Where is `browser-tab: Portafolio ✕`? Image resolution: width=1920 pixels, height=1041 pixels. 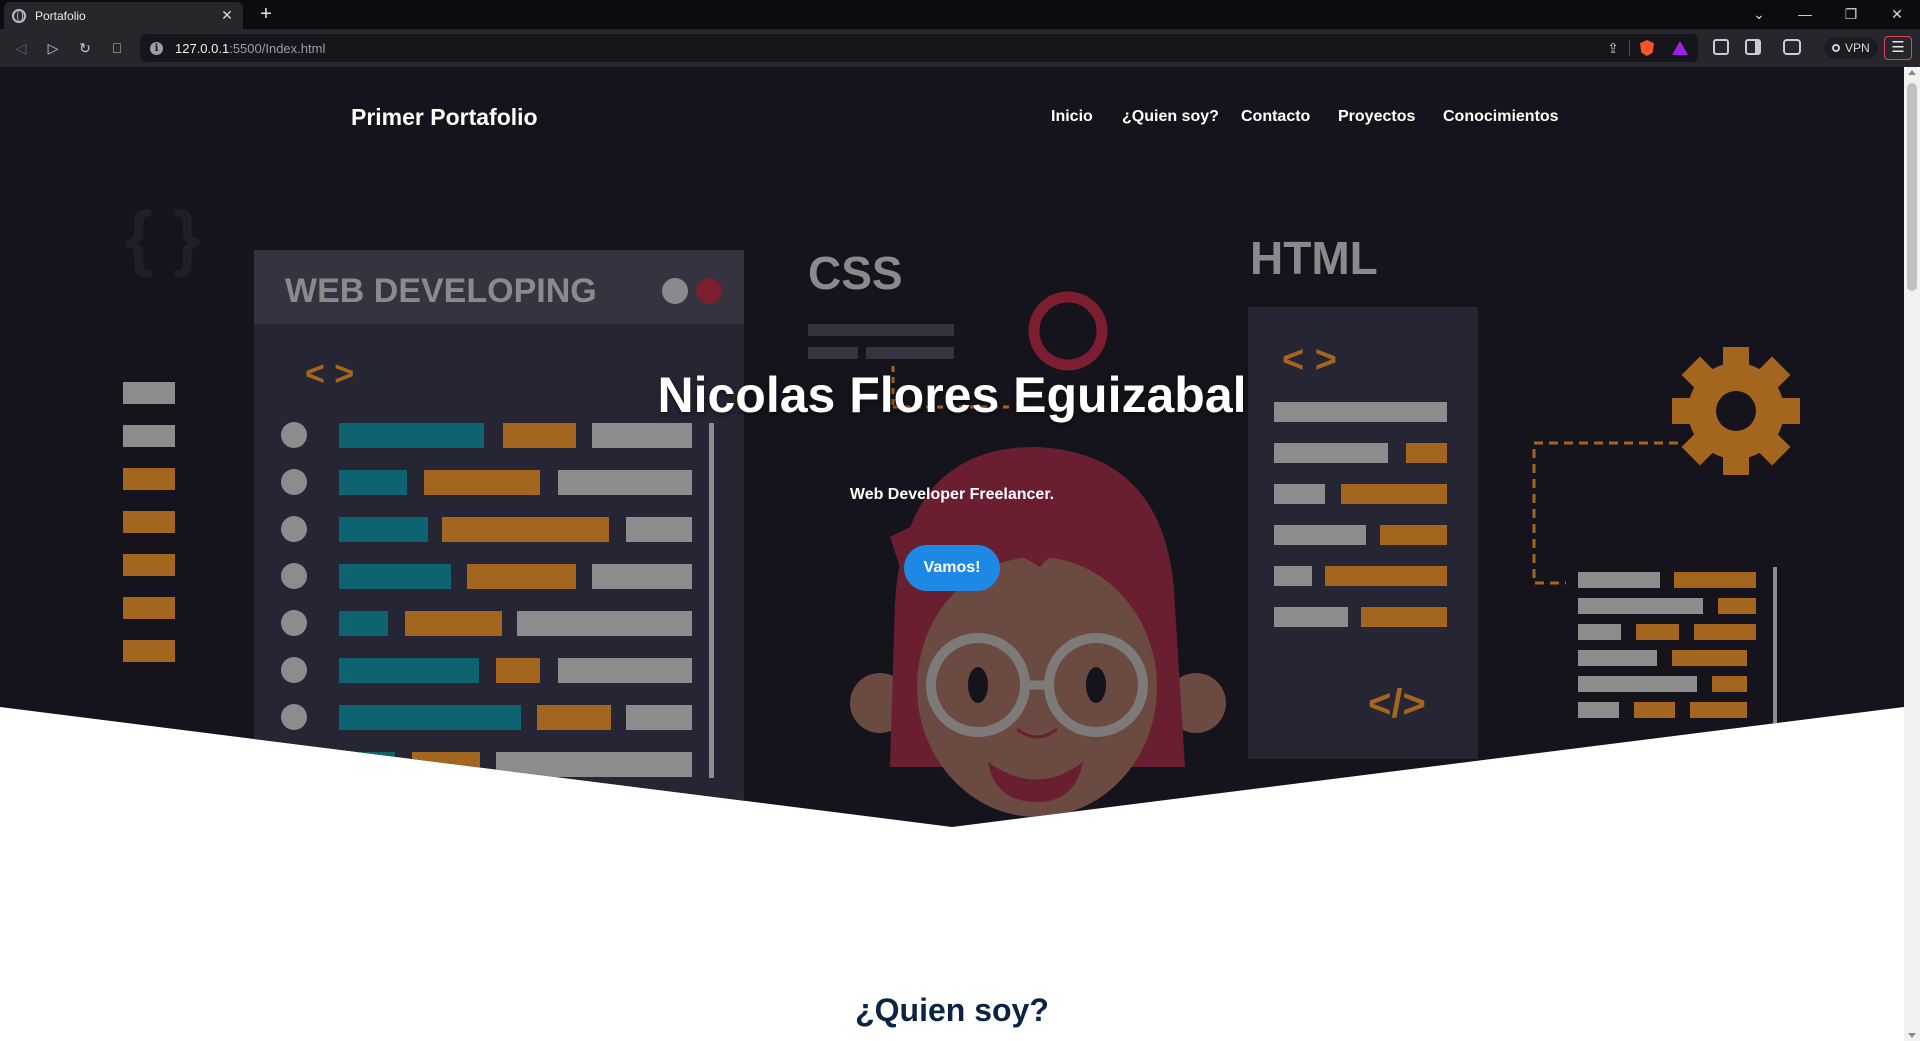 browser-tab: Portafolio ✕ is located at coordinates (123, 15).